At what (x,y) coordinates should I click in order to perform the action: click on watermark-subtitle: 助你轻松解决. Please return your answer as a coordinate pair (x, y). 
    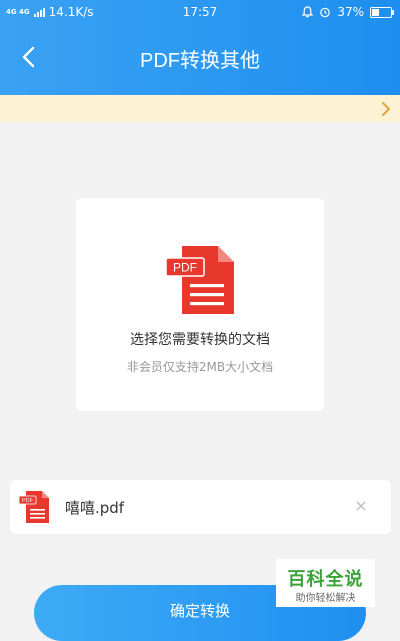
    Looking at the image, I should click on (325, 598).